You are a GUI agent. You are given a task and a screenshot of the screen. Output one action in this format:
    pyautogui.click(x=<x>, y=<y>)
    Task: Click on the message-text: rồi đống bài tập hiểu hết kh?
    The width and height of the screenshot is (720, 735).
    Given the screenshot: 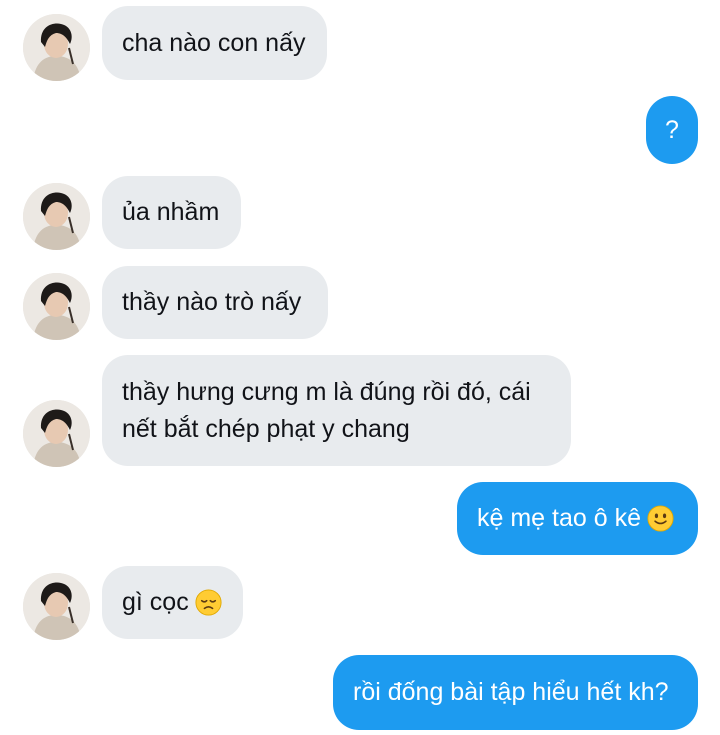 What is the action you would take?
    pyautogui.click(x=511, y=692)
    